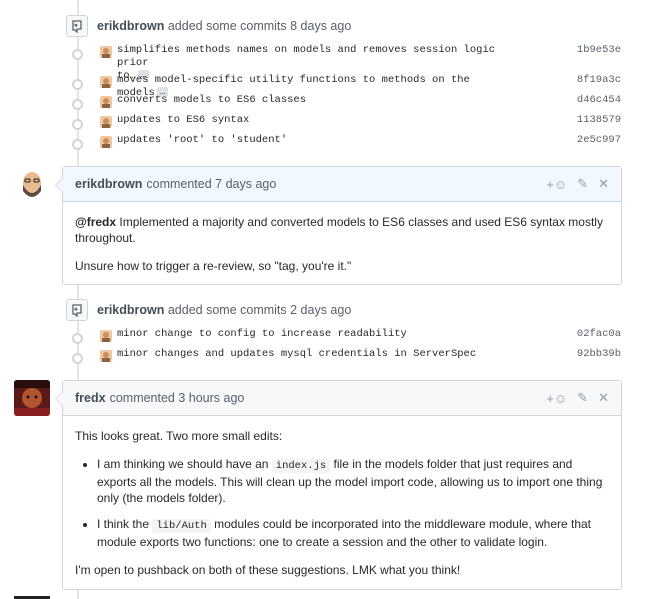 The width and height of the screenshot is (655, 599). What do you see at coordinates (108, 184) in the screenshot?
I see `comment-author: erikdbrown` at bounding box center [108, 184].